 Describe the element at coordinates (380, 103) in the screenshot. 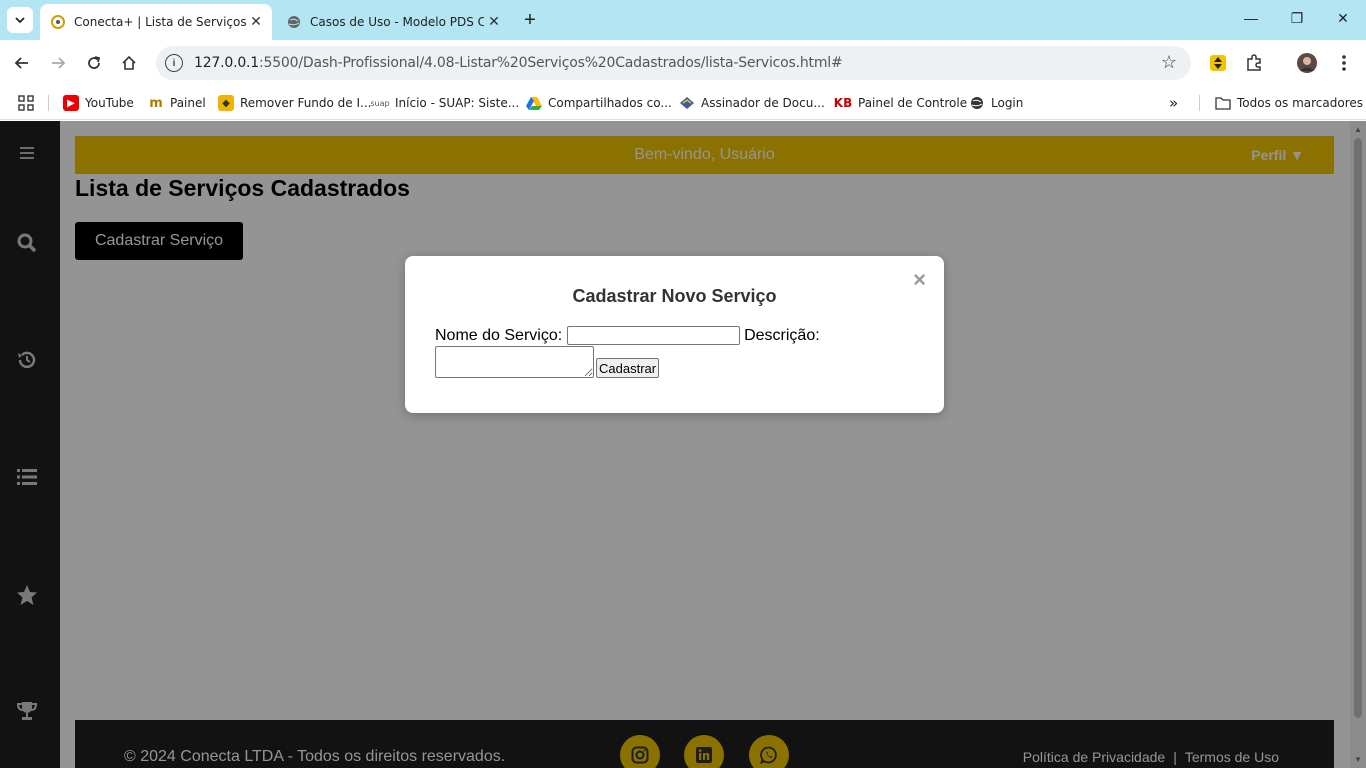

I see `suap-icon: suap` at that location.